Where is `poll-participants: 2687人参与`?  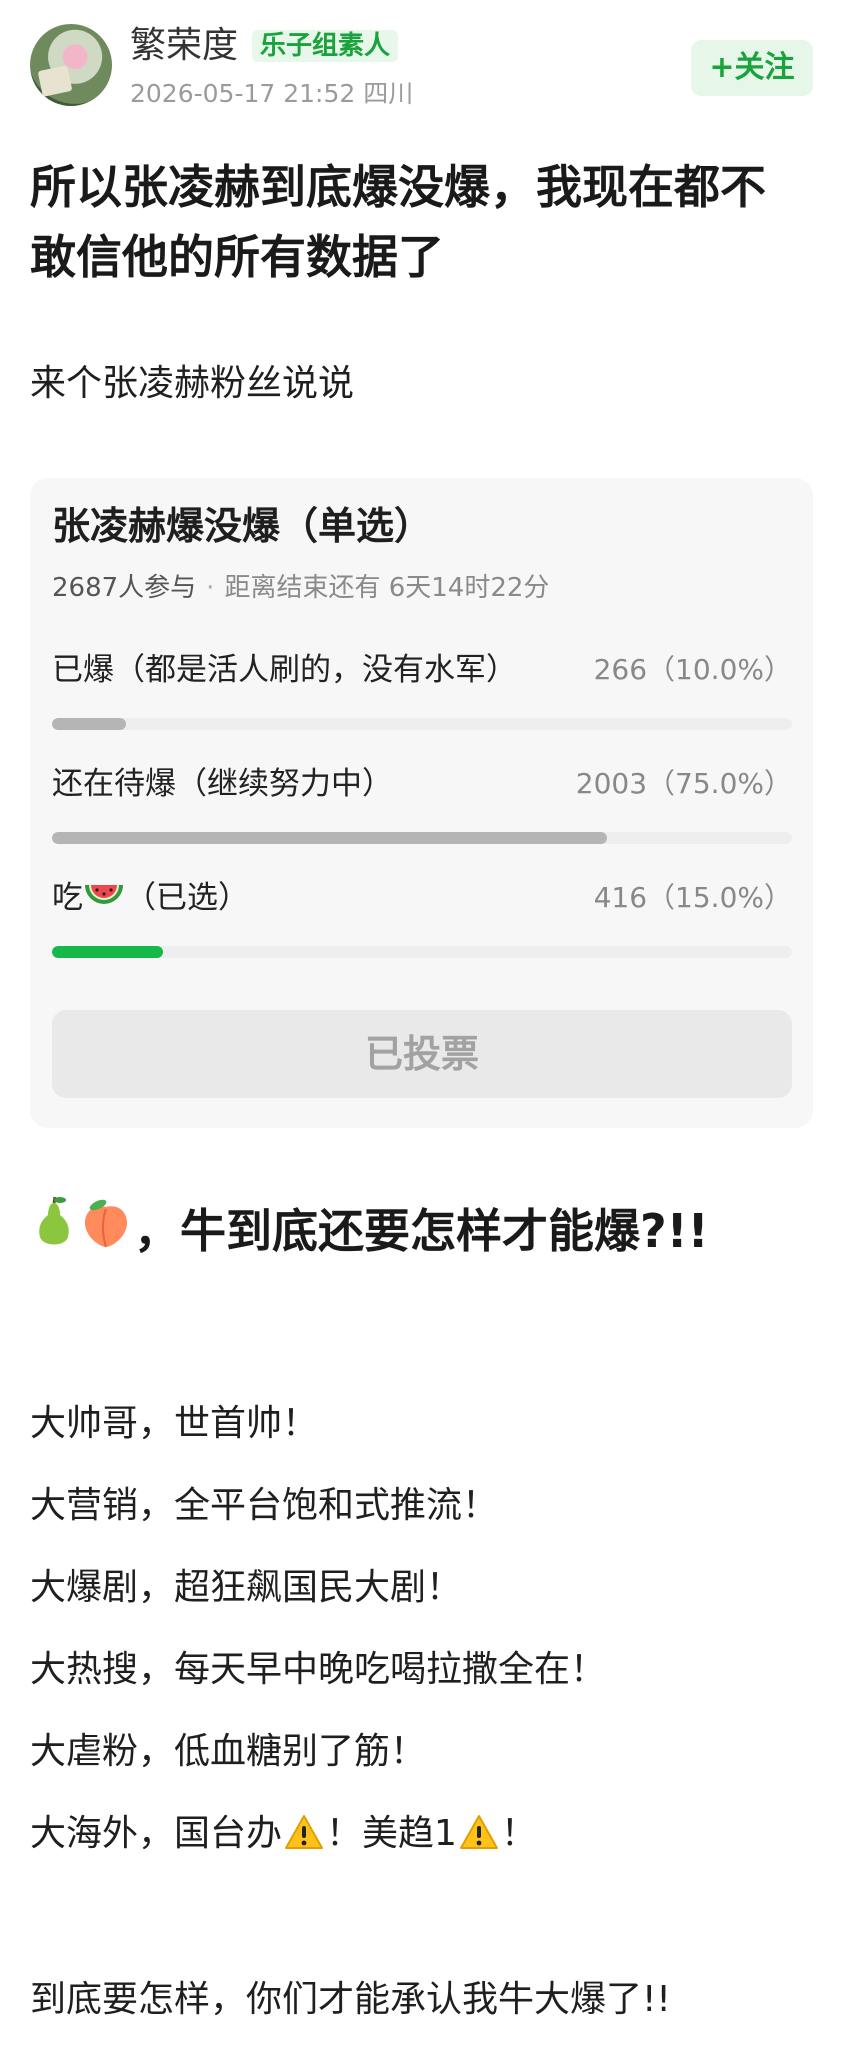 poll-participants: 2687人参与 is located at coordinates (124, 588).